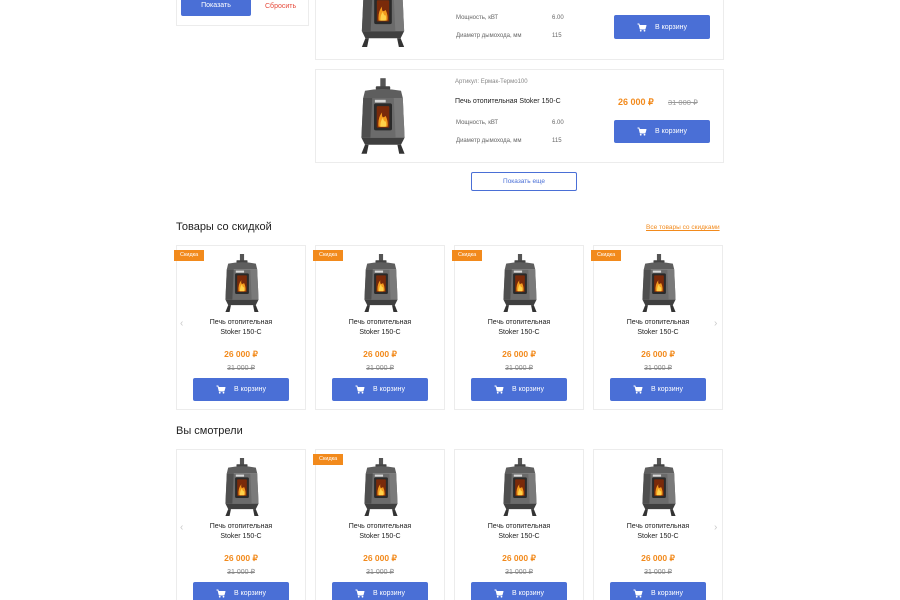  Describe the element at coordinates (224, 227) in the screenshot. I see `section-title: Товары со скидкой` at that location.